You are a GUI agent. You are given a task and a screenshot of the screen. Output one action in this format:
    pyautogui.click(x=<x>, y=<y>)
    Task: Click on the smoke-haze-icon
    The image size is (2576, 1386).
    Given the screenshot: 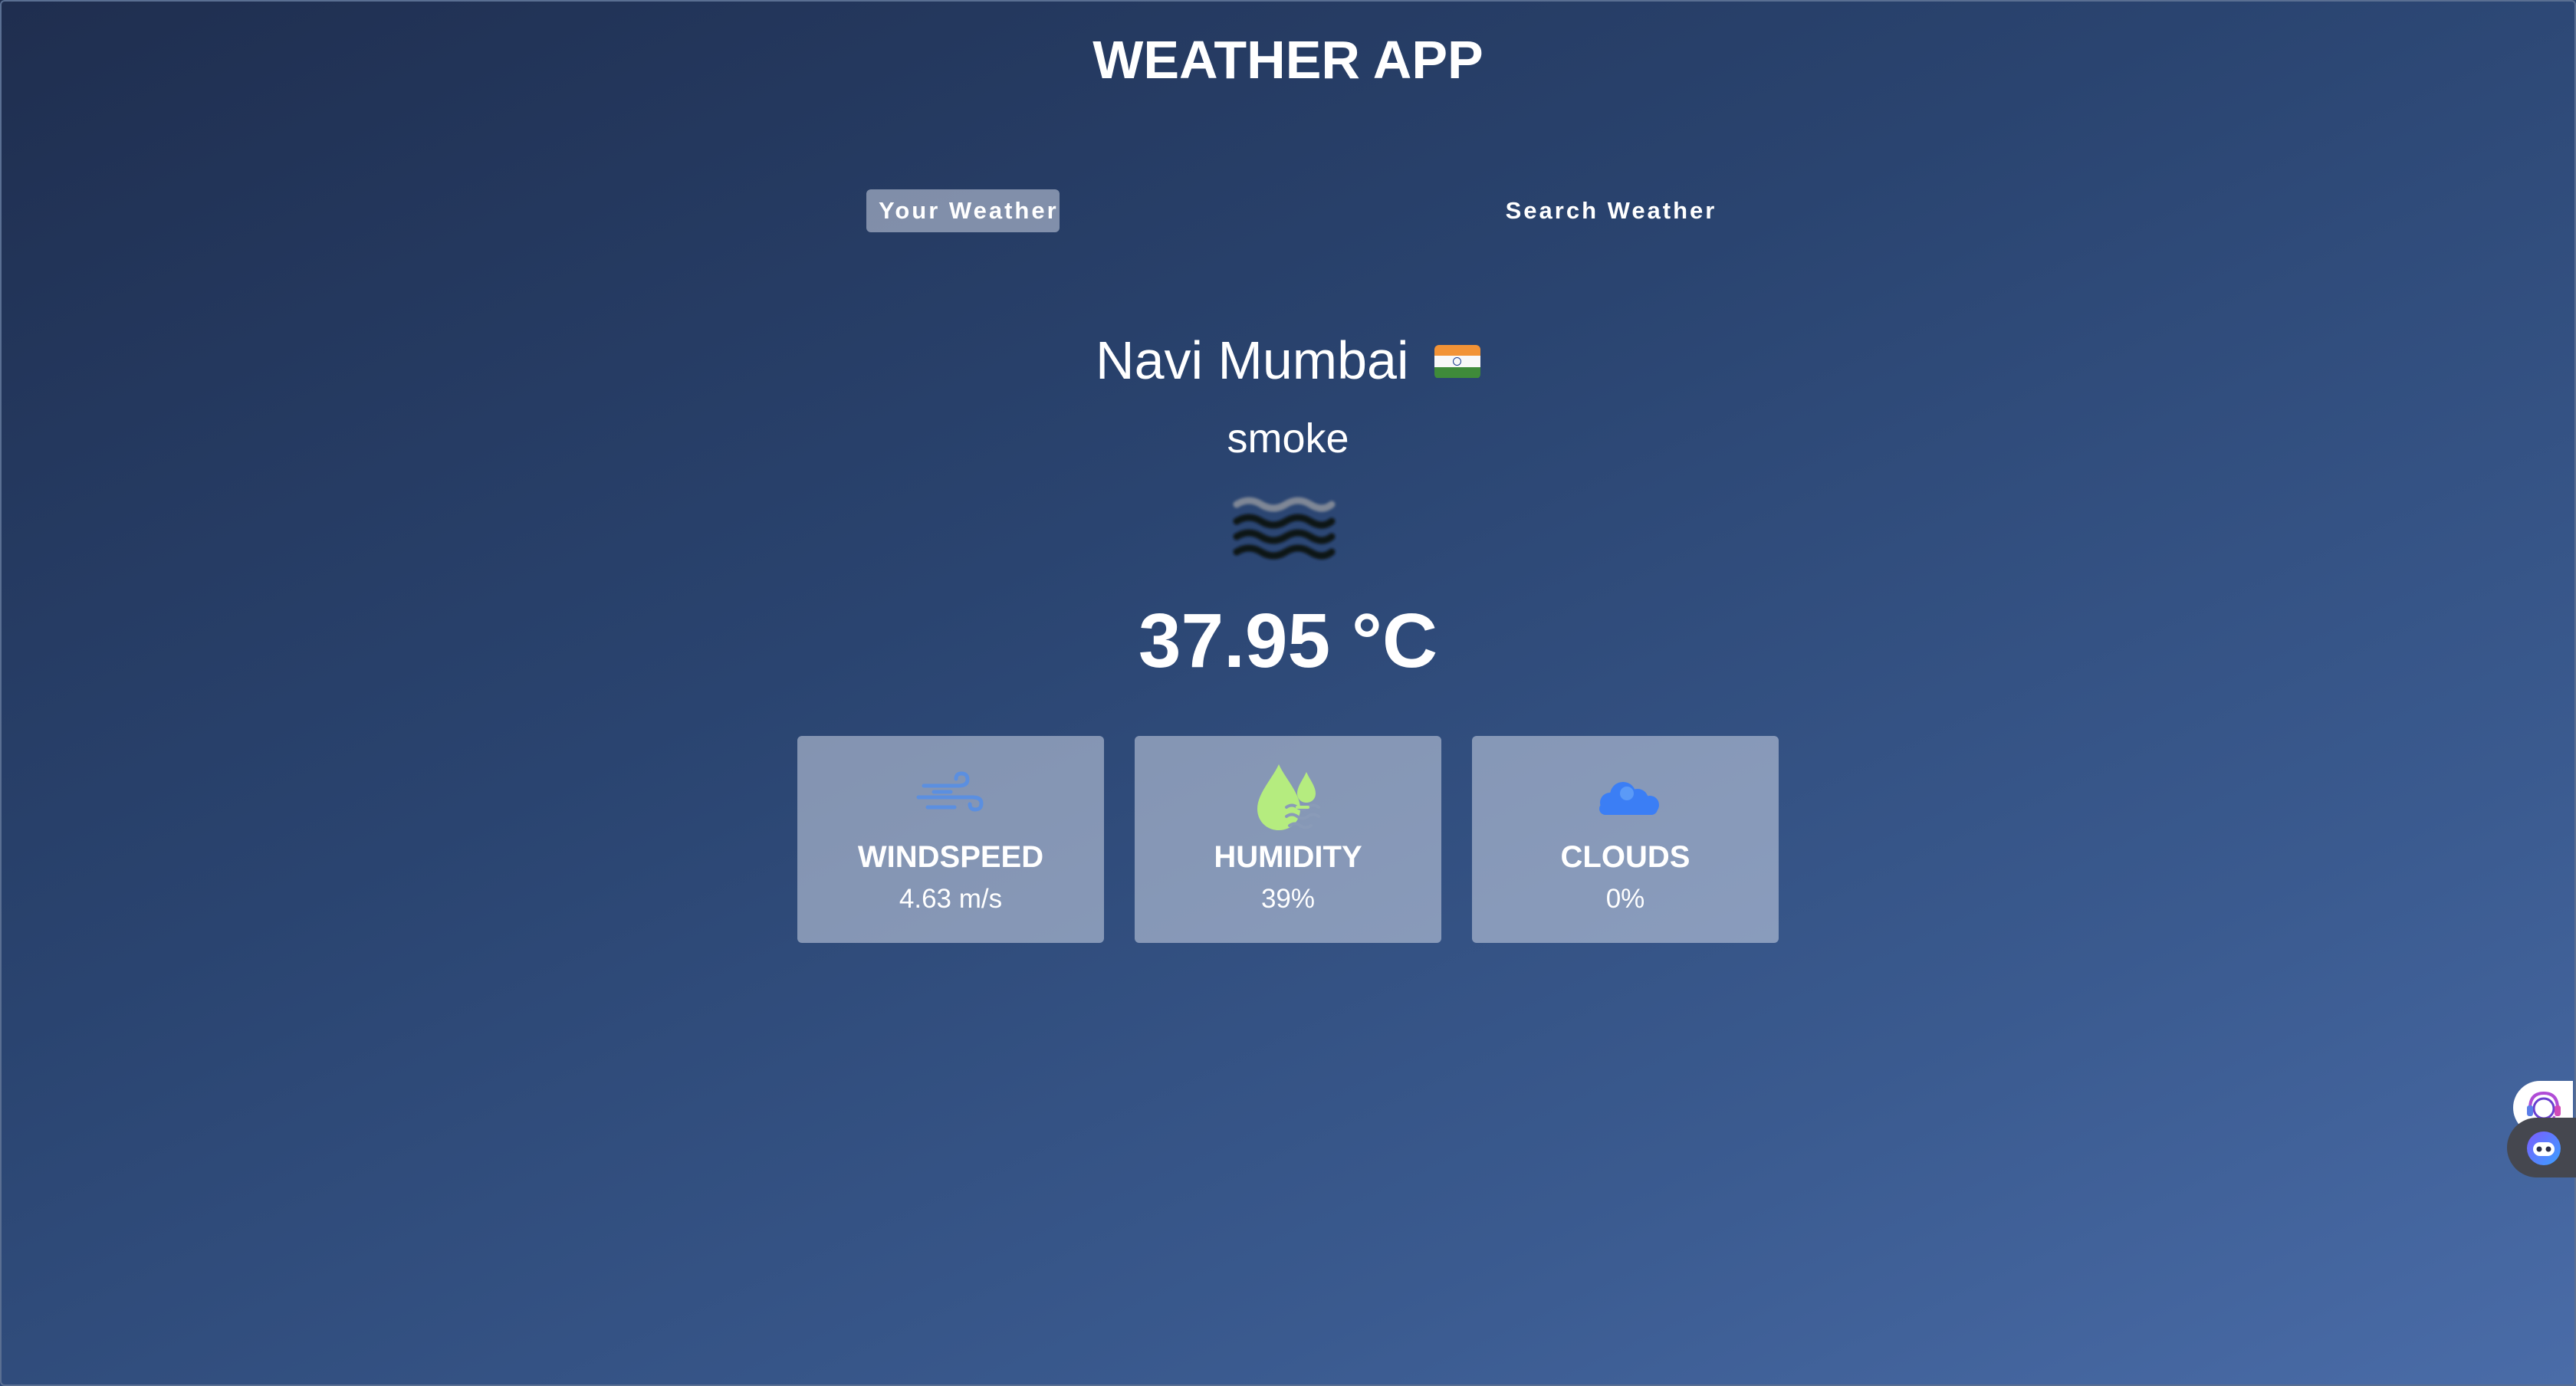 What is the action you would take?
    pyautogui.click(x=1285, y=528)
    